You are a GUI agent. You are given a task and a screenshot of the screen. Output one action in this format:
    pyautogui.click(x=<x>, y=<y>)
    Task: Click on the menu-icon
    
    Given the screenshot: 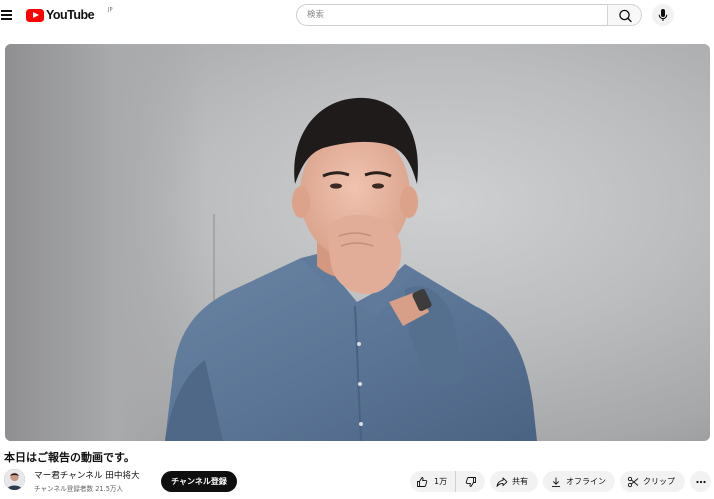 What is the action you would take?
    pyautogui.click(x=7, y=15)
    